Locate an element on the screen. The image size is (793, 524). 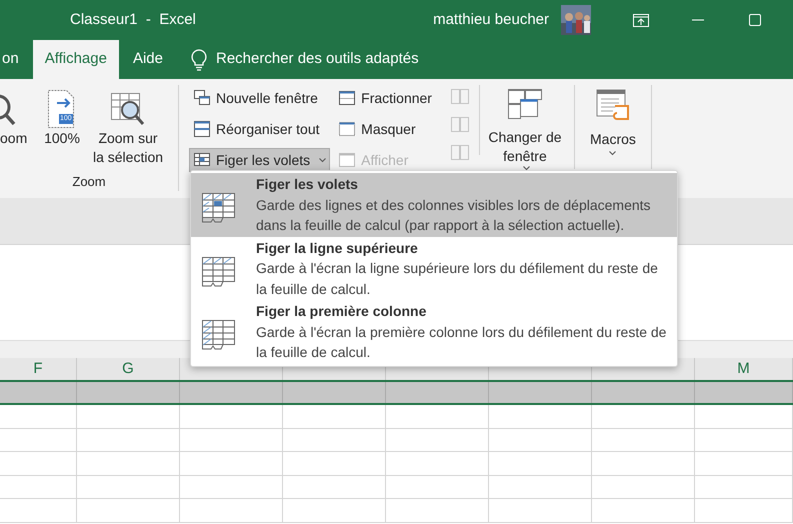
zoom-button: oom is located at coordinates (16, 117).